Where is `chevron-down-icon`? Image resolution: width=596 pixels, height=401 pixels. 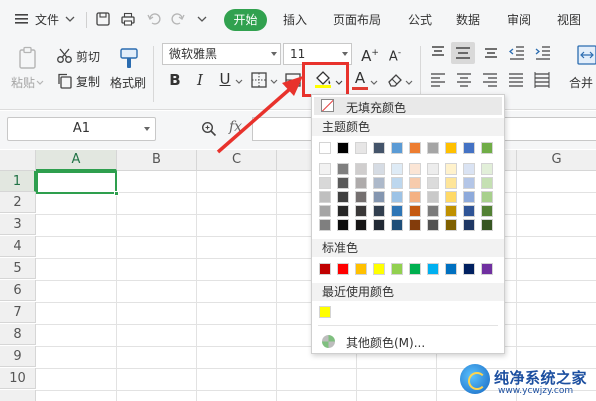 chevron-down-icon is located at coordinates (72, 21).